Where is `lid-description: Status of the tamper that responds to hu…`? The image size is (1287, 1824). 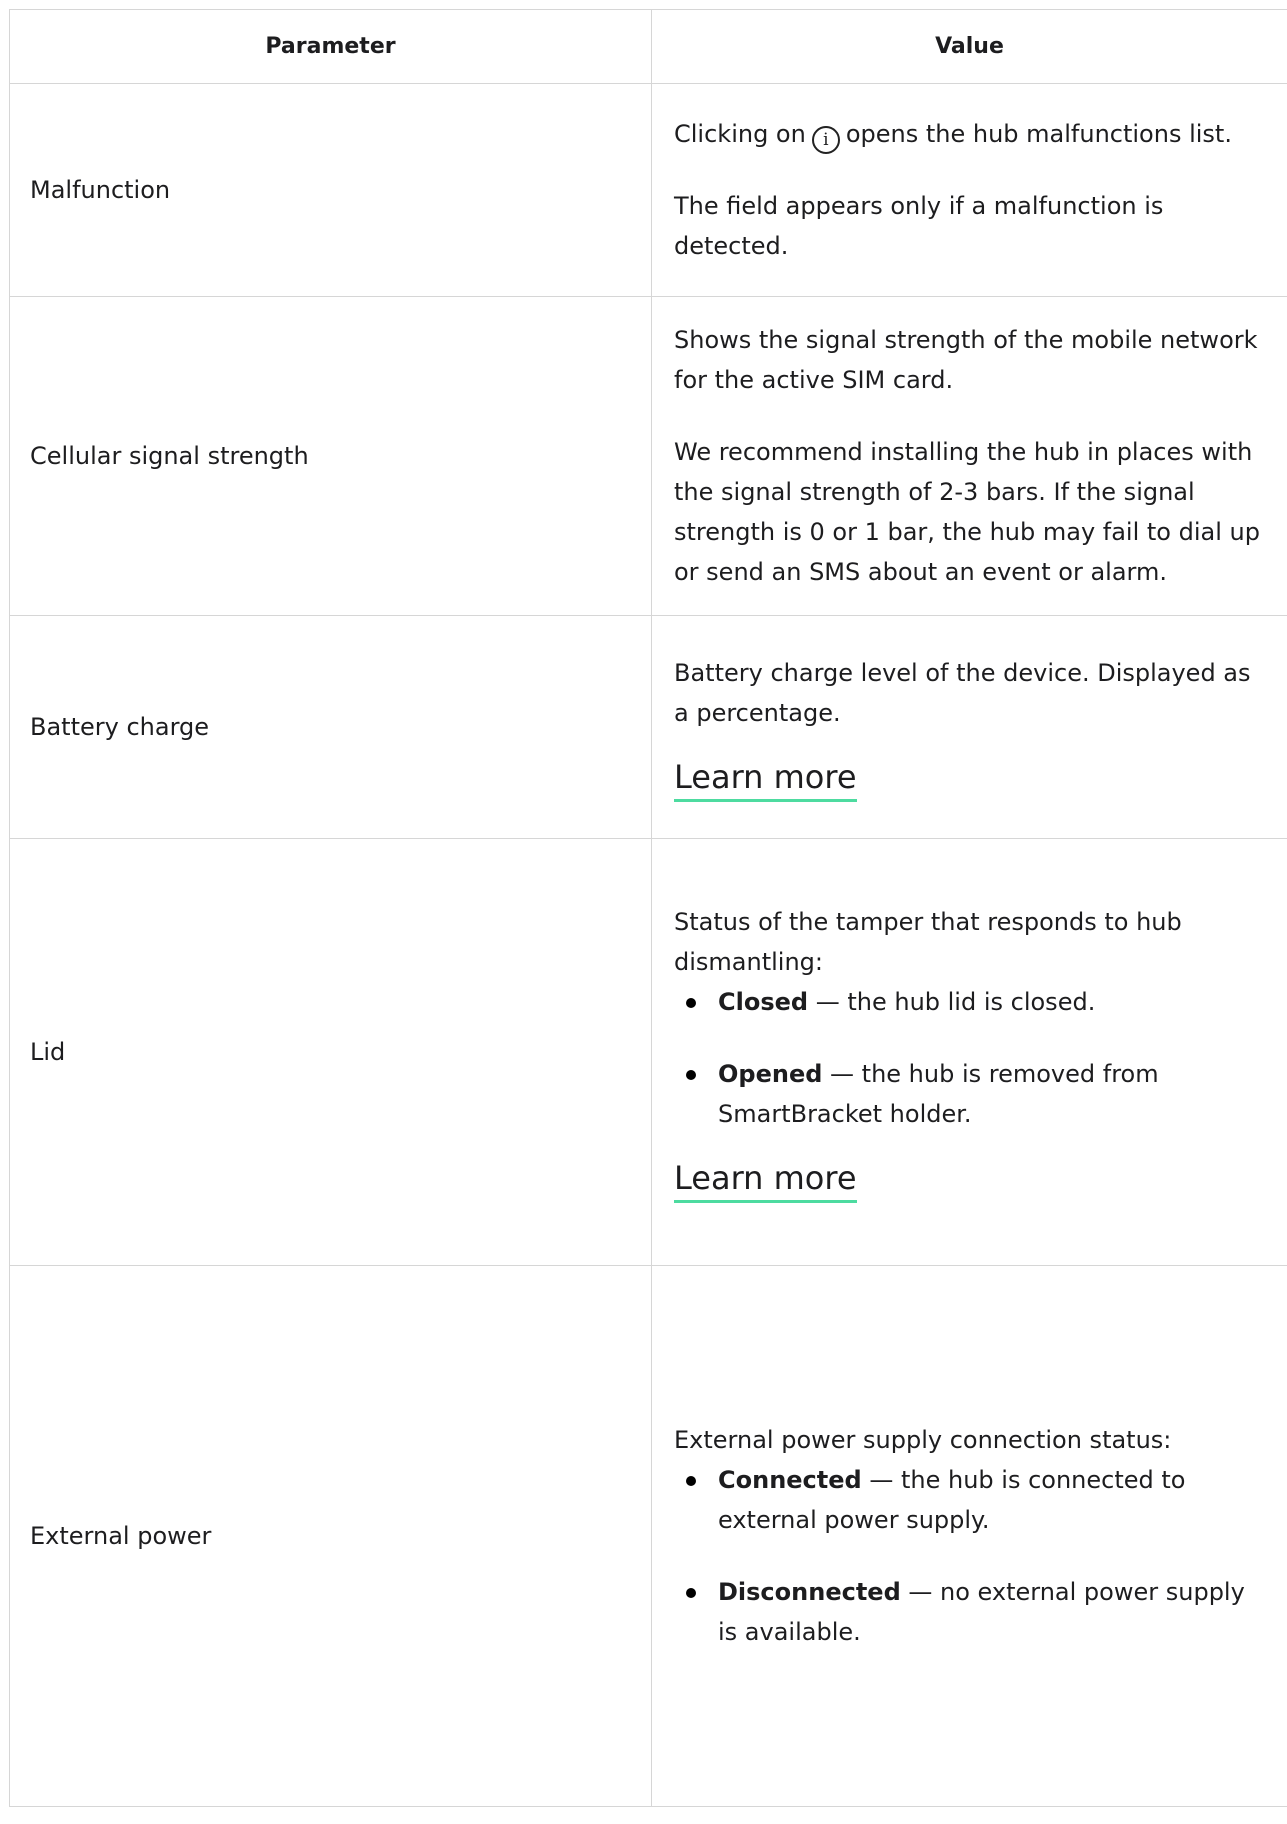
lid-description: Status of the tamper that responds to hu… is located at coordinates (928, 941).